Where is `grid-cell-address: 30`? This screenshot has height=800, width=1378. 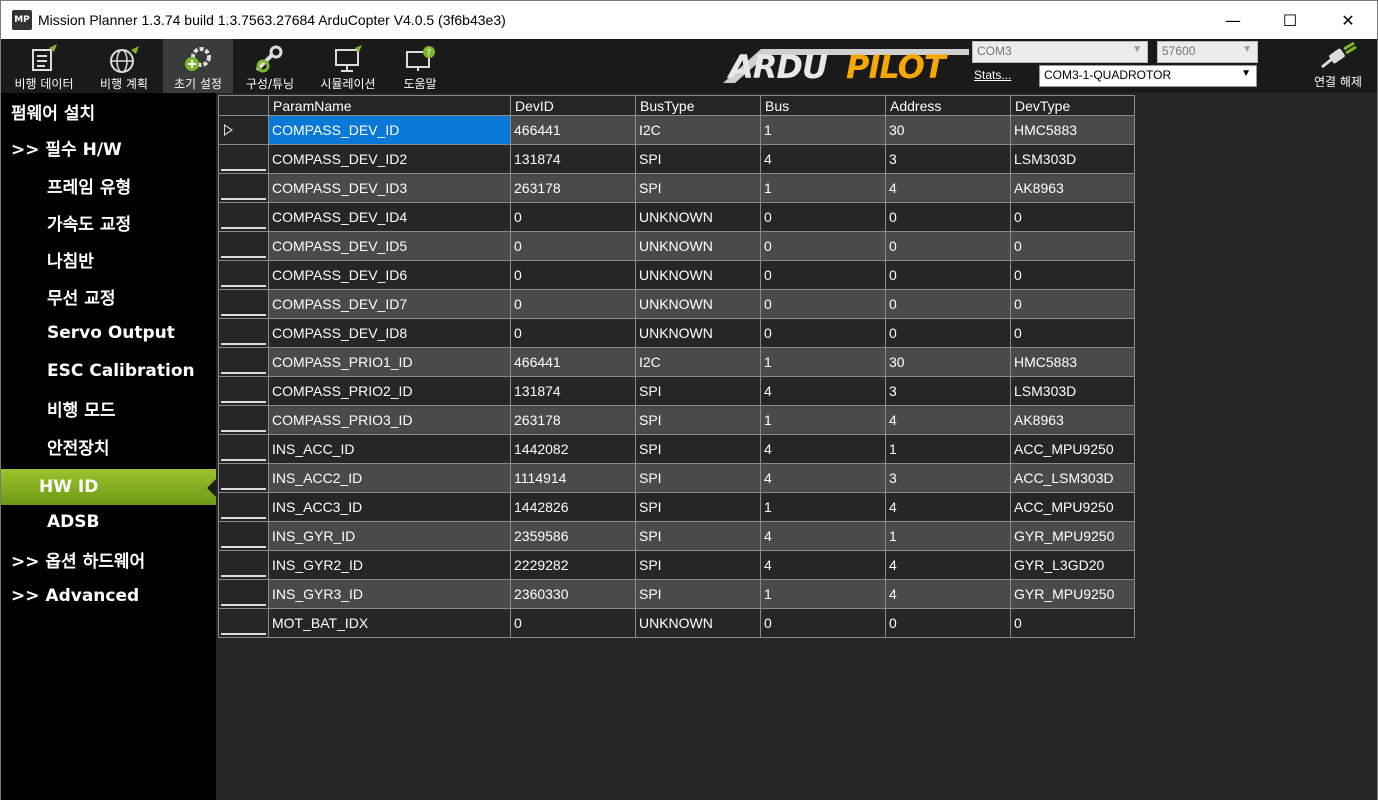
grid-cell-address: 30 is located at coordinates (948, 130).